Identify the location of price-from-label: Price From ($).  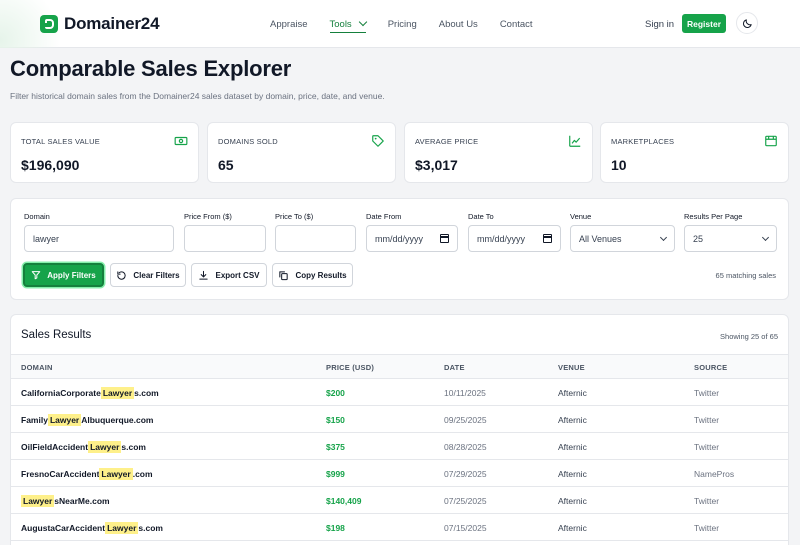
(208, 216).